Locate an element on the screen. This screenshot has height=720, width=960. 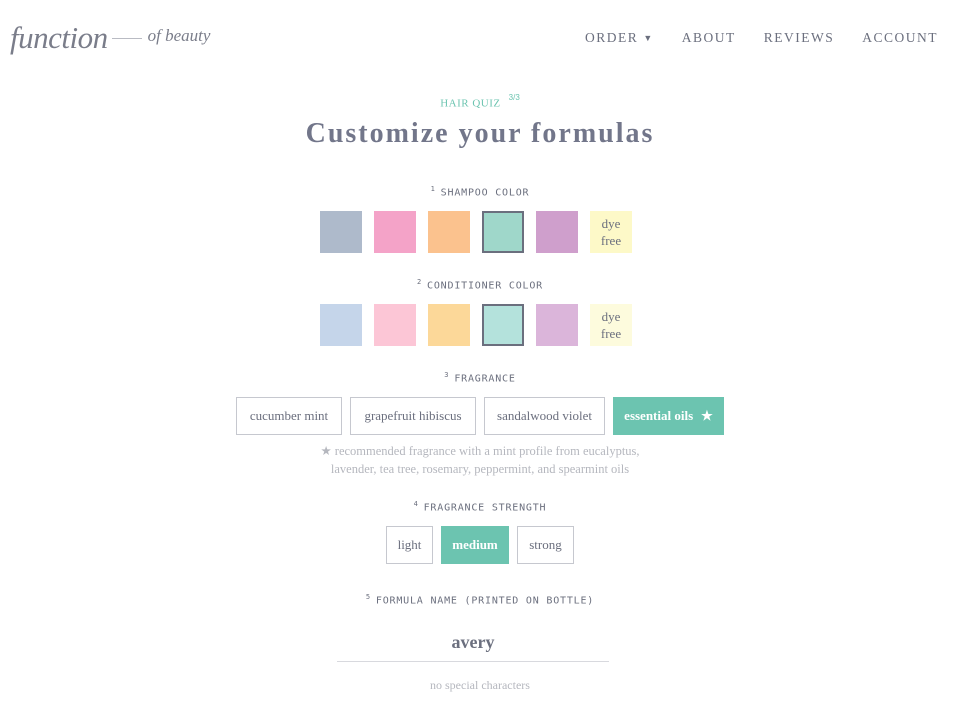
quiz-step: 3/3 is located at coordinates (514, 97).